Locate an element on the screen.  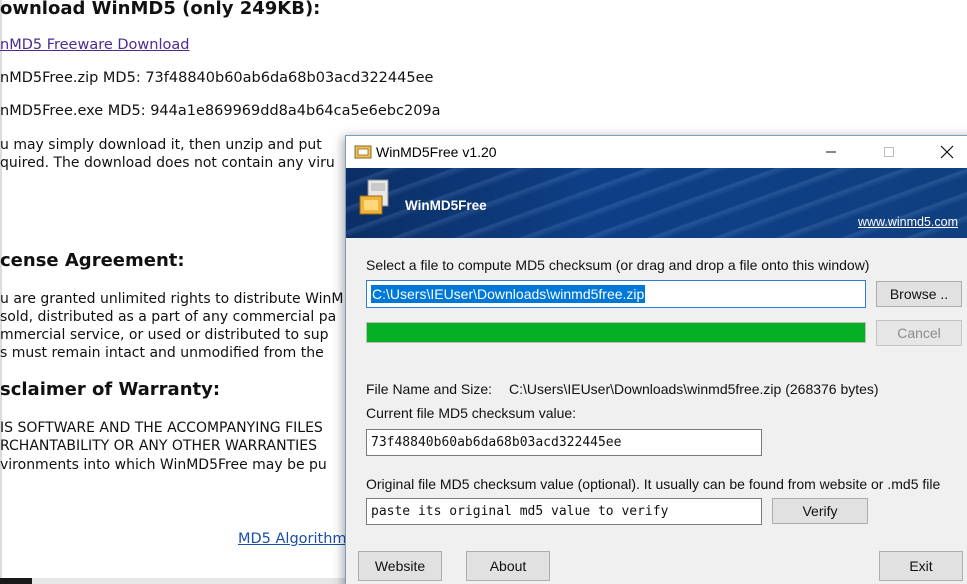
verify-button: Verify is located at coordinates (820, 511).